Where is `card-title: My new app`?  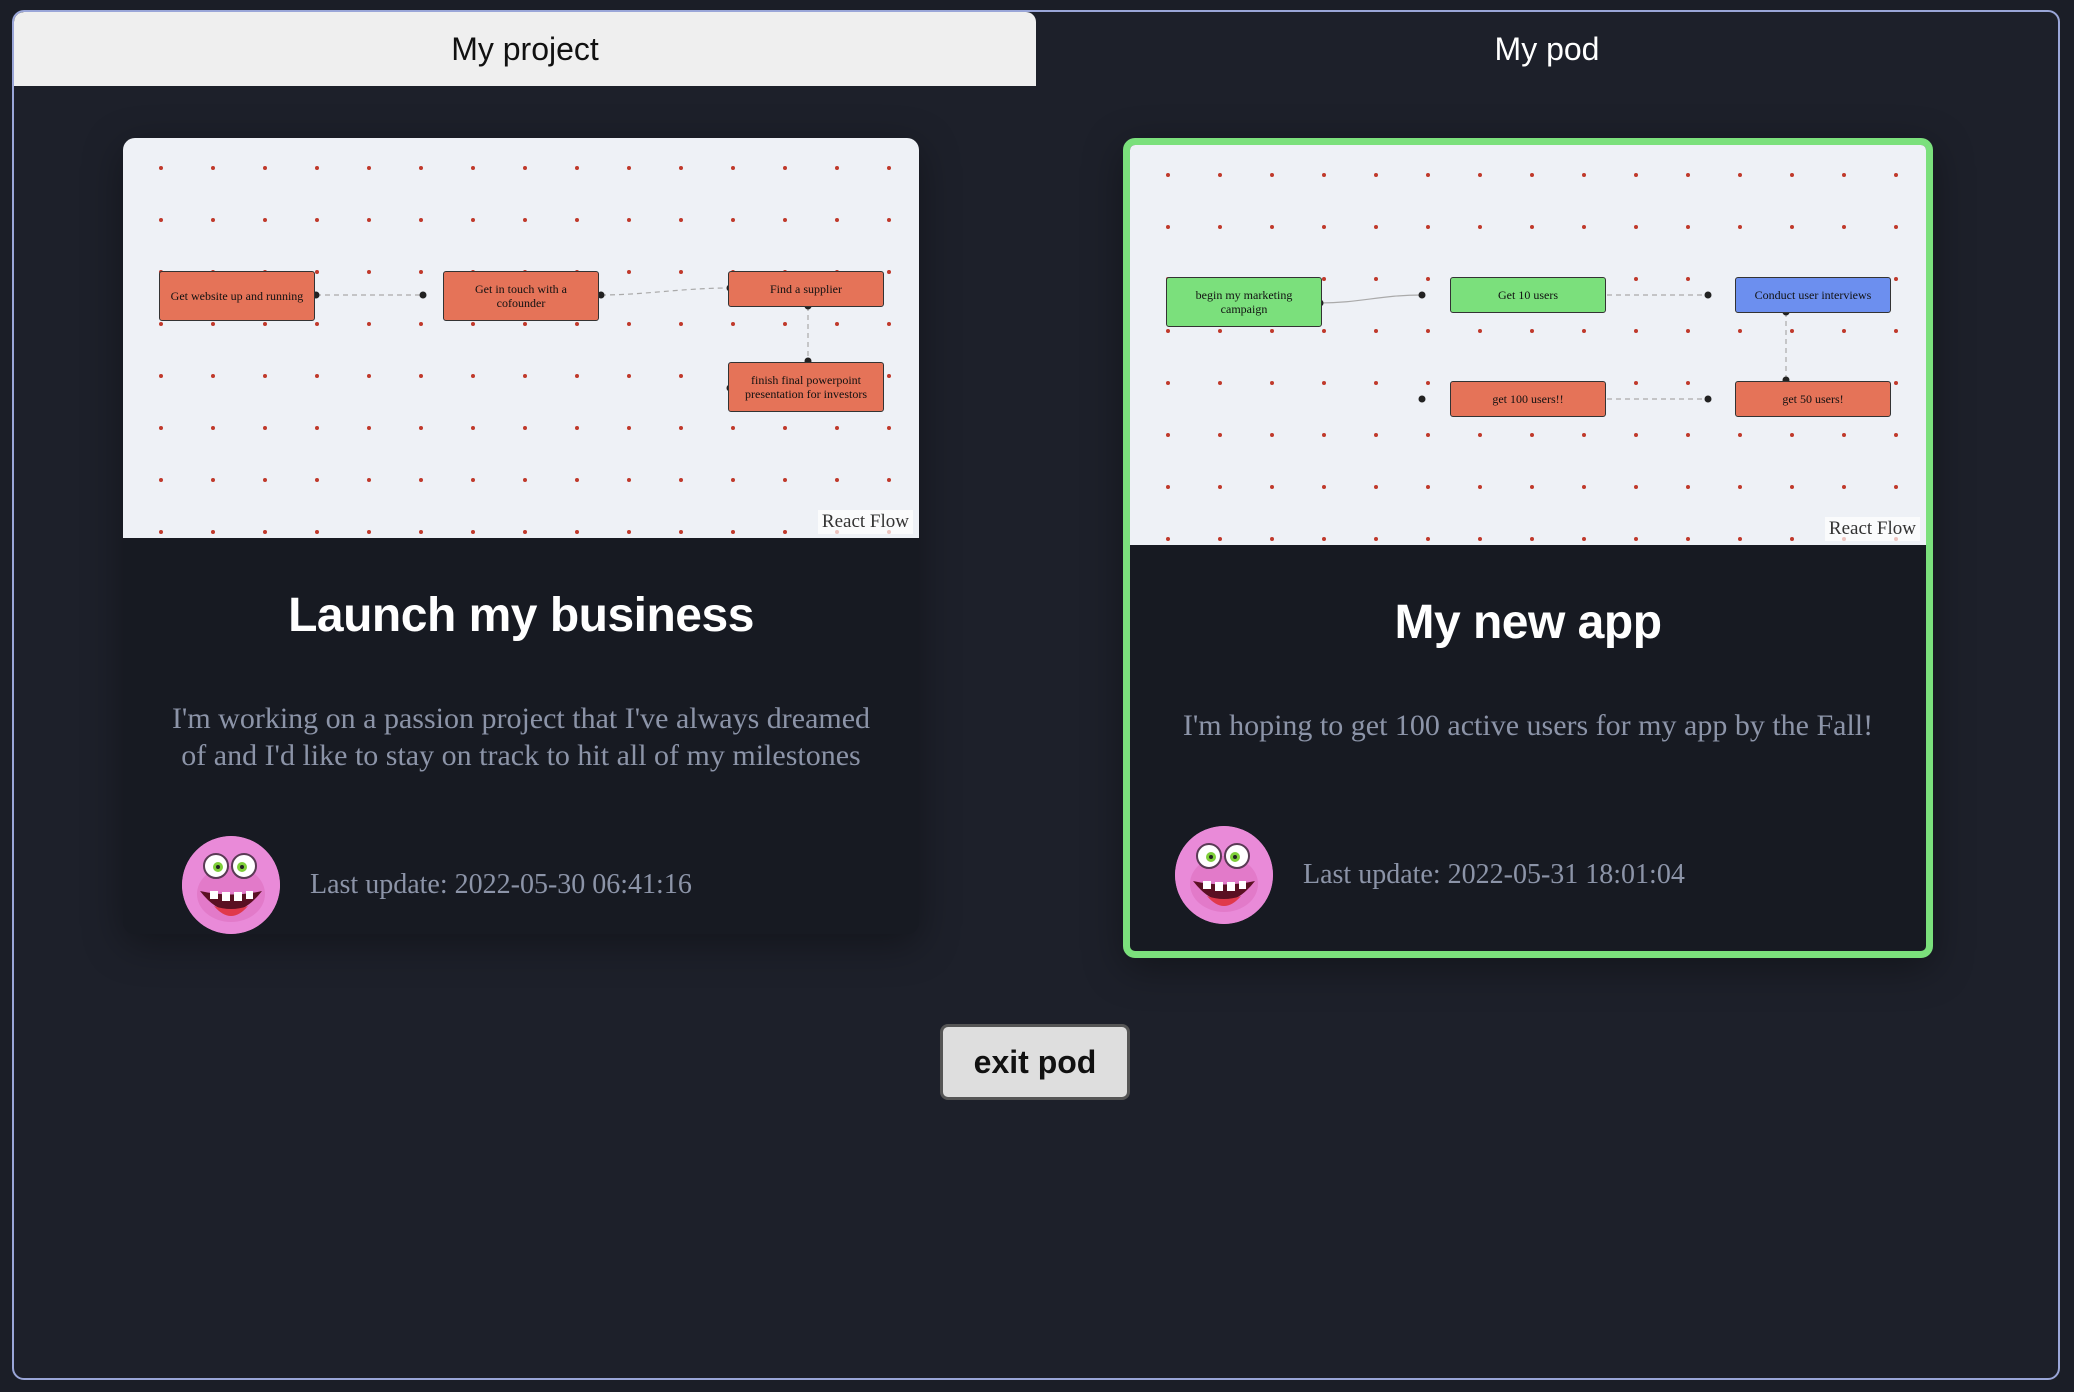
card-title: My new app is located at coordinates (1528, 622).